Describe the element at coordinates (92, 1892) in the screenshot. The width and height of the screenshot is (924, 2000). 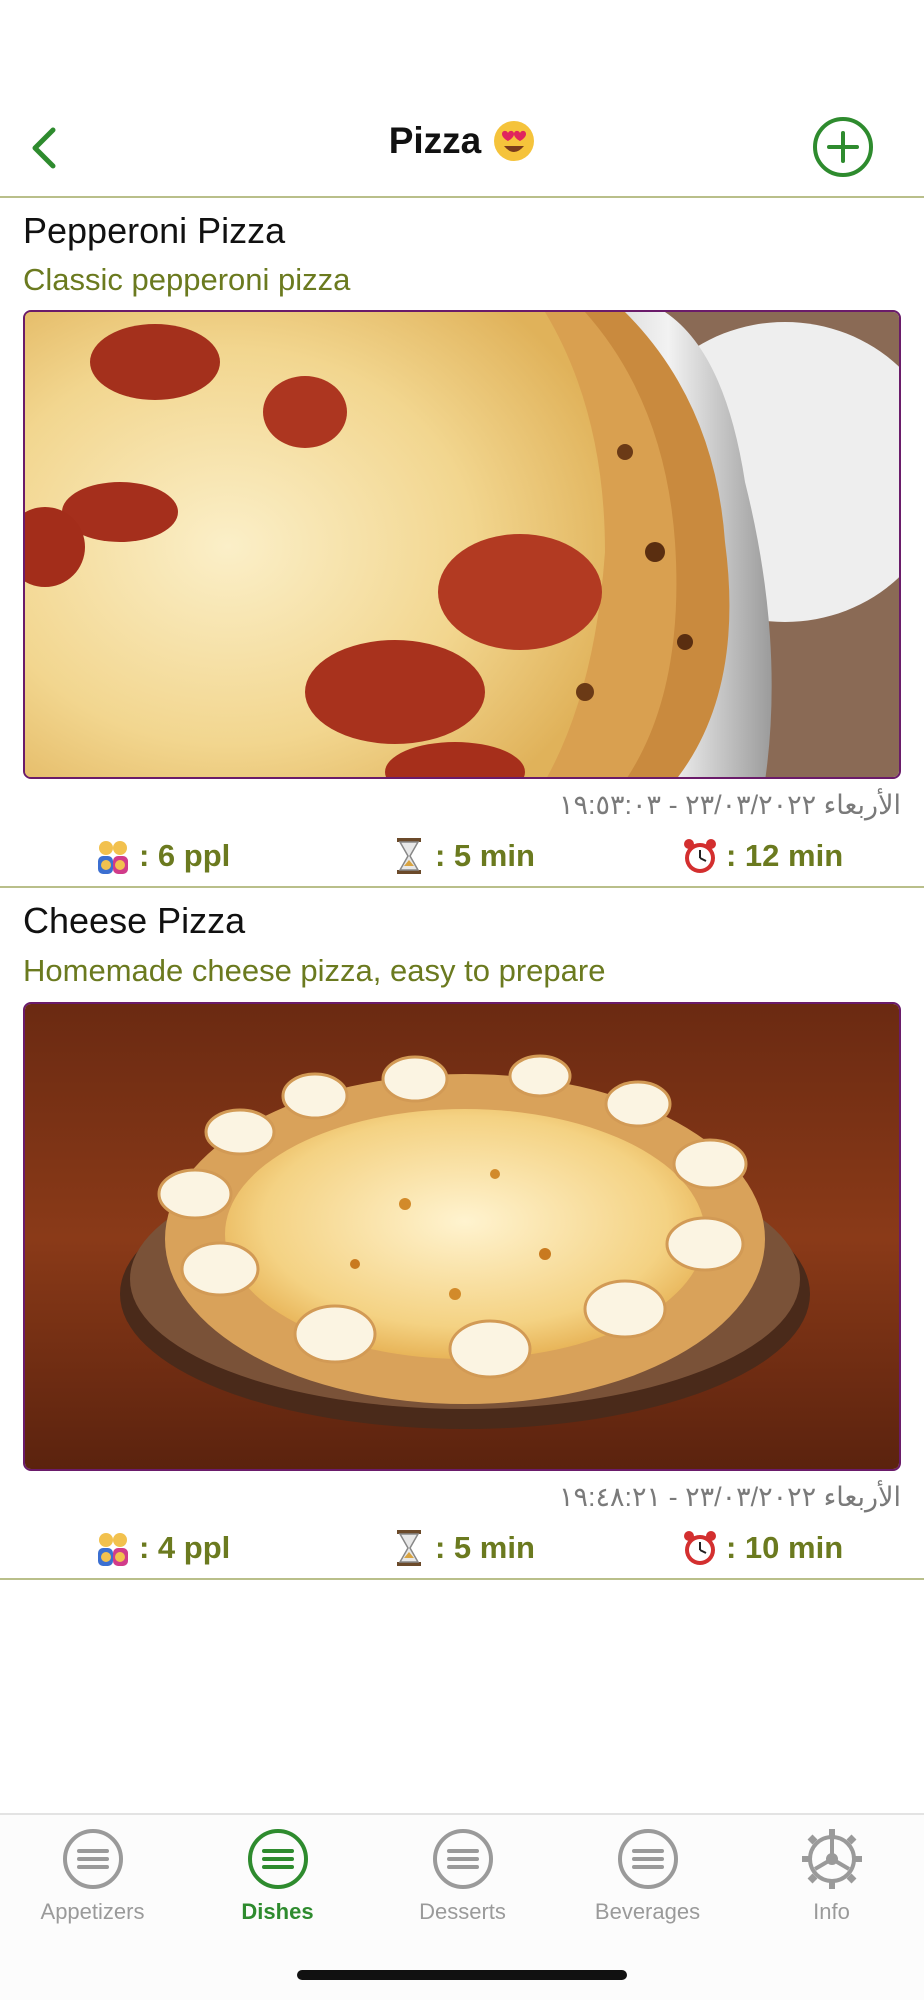
I see `tab-appetizers: Appetizers` at that location.